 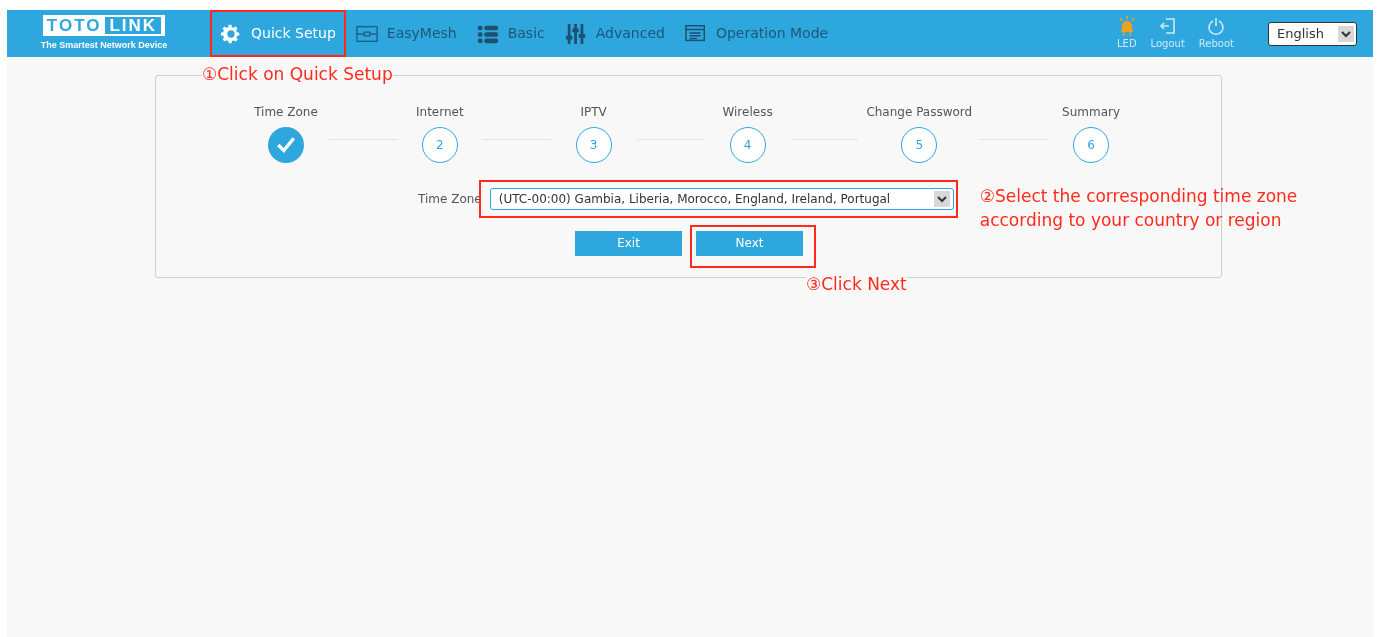 What do you see at coordinates (1312, 33) in the screenshot?
I see `language-select: English` at bounding box center [1312, 33].